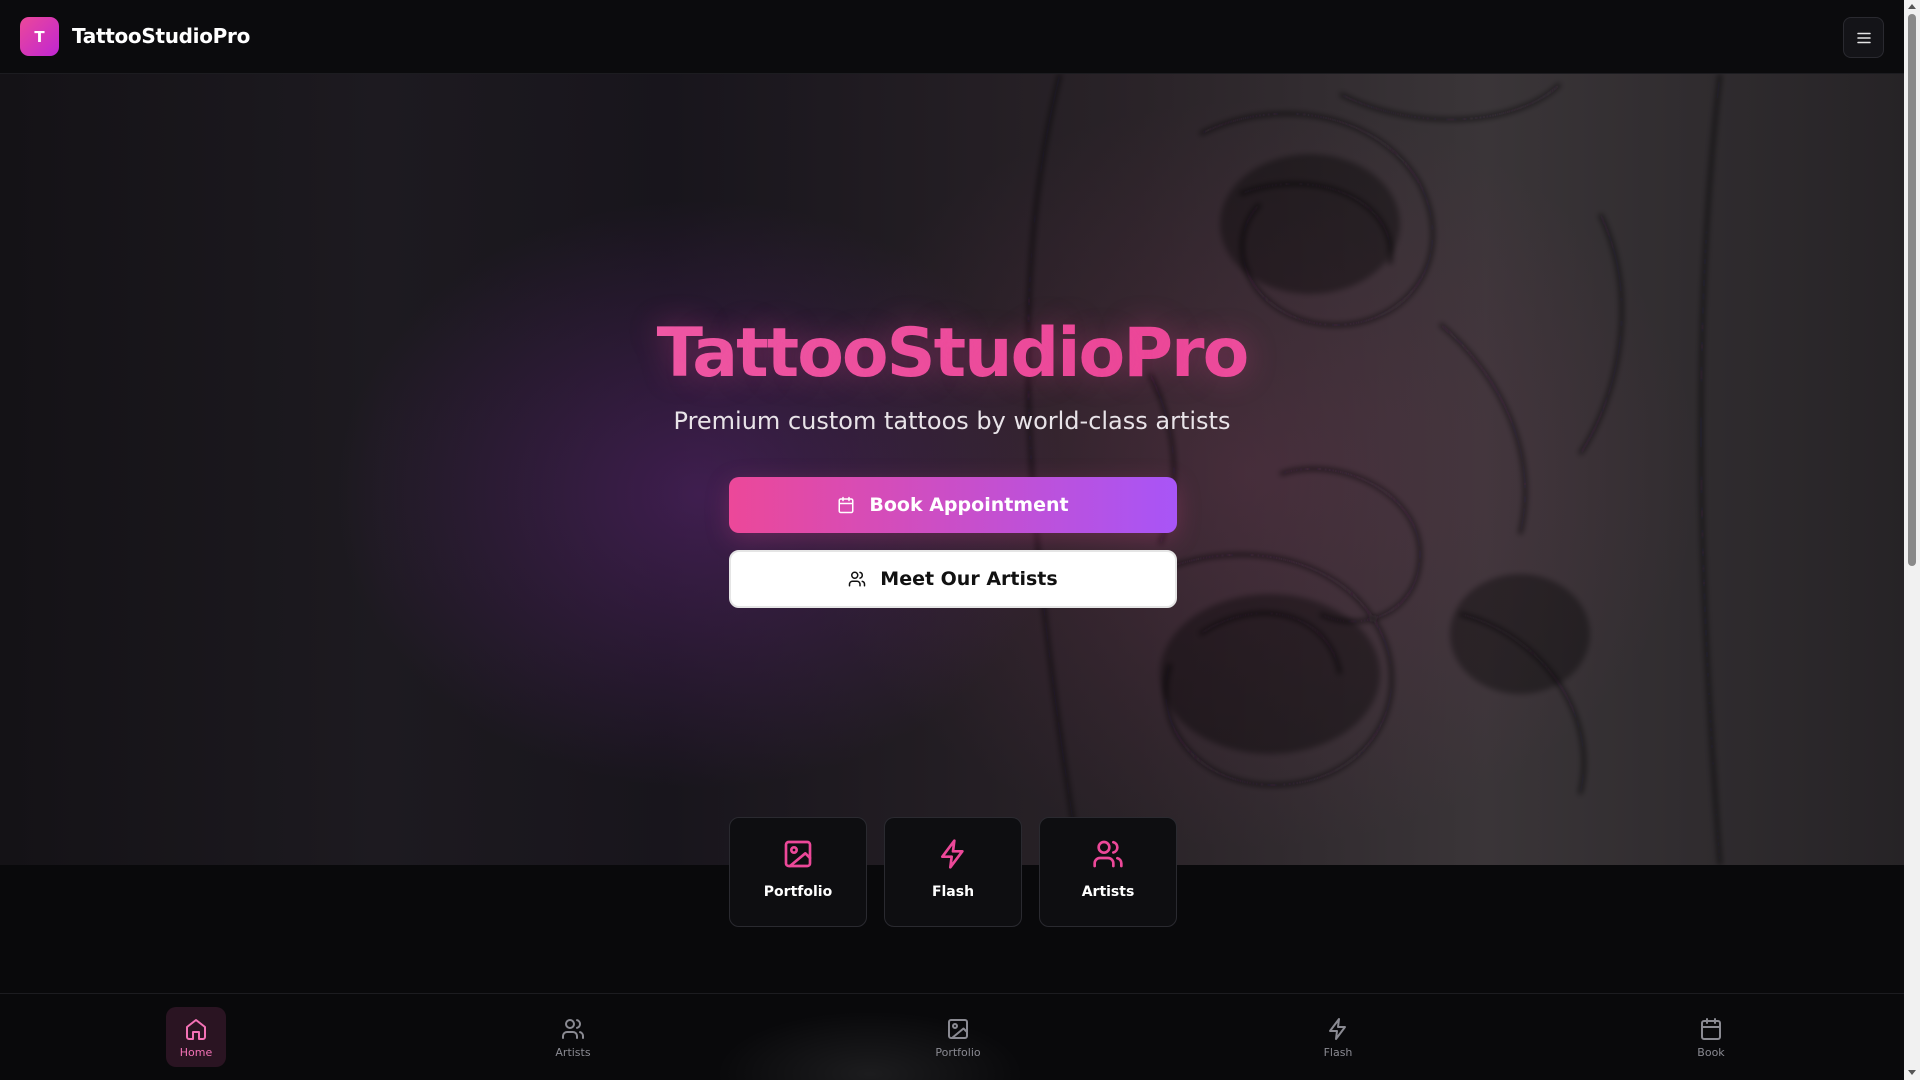  Describe the element at coordinates (798, 872) in the screenshot. I see `quick-link-portfolio: Portfolio` at that location.